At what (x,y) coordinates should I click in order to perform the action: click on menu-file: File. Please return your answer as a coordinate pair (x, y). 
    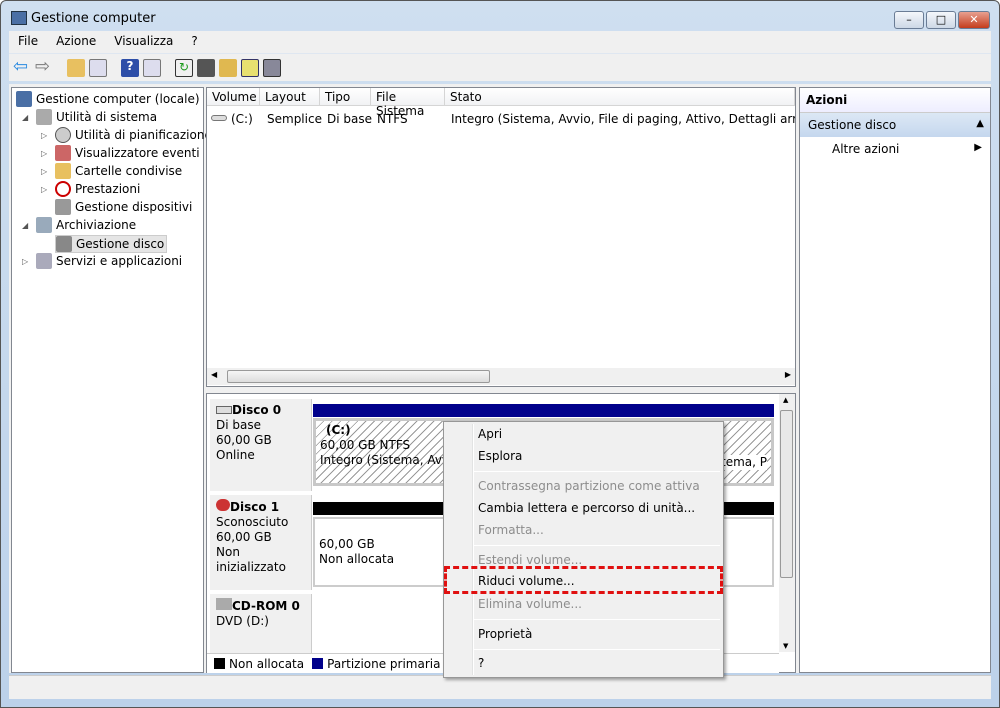
    Looking at the image, I should click on (28, 42).